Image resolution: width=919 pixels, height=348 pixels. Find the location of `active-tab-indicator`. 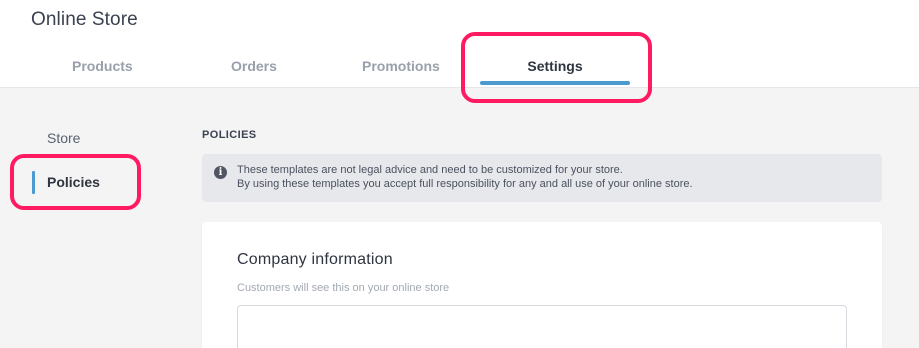

active-tab-indicator is located at coordinates (555, 83).